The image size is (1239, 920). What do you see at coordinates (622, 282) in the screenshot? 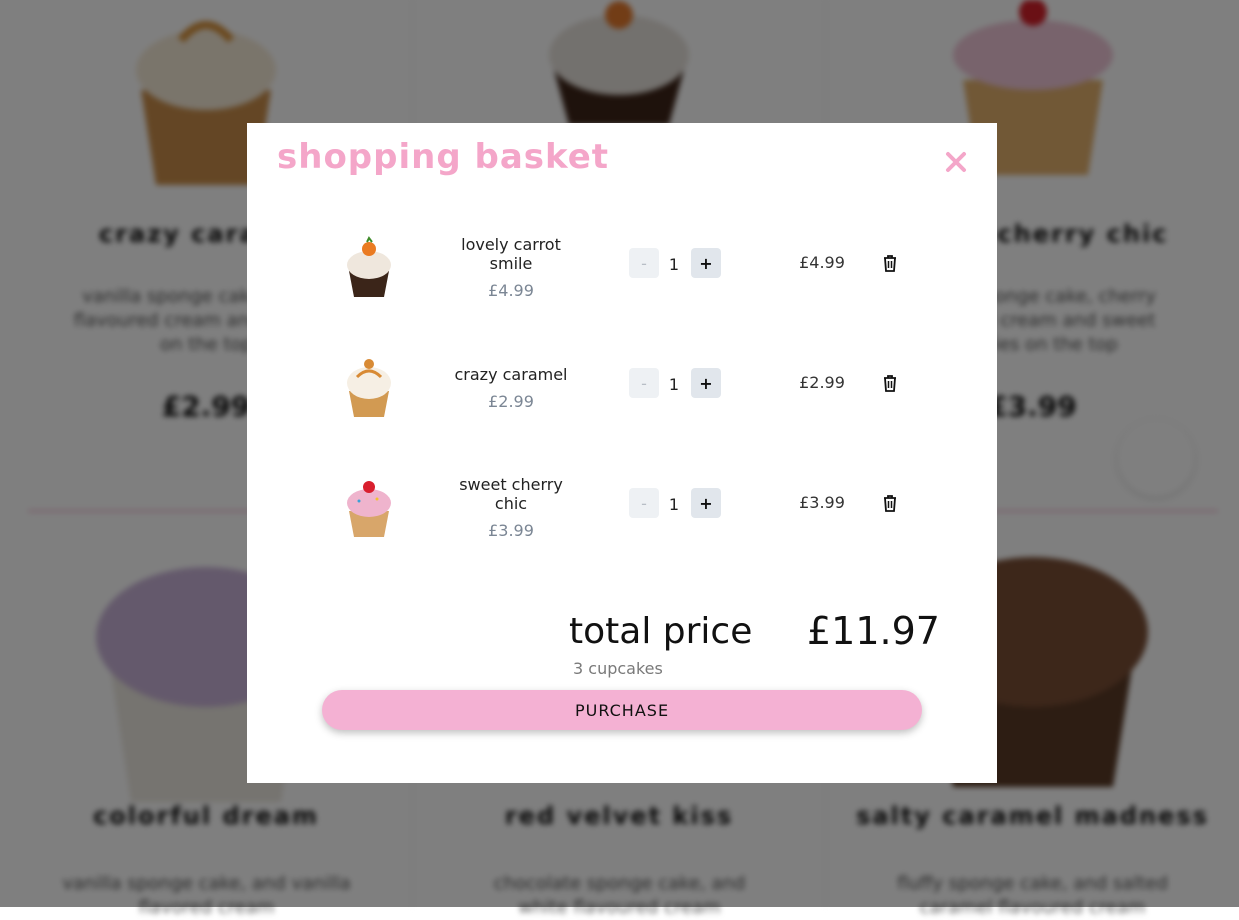
I see `basket-item: lovely carrot smile £4.99 - 1 + £4.99` at bounding box center [622, 282].